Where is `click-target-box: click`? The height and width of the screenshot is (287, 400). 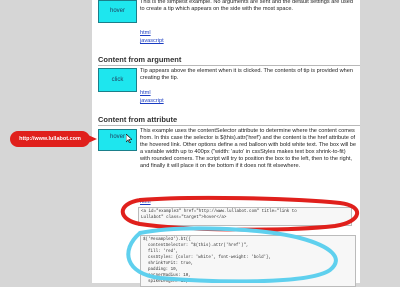 click-target-box: click is located at coordinates (117, 80).